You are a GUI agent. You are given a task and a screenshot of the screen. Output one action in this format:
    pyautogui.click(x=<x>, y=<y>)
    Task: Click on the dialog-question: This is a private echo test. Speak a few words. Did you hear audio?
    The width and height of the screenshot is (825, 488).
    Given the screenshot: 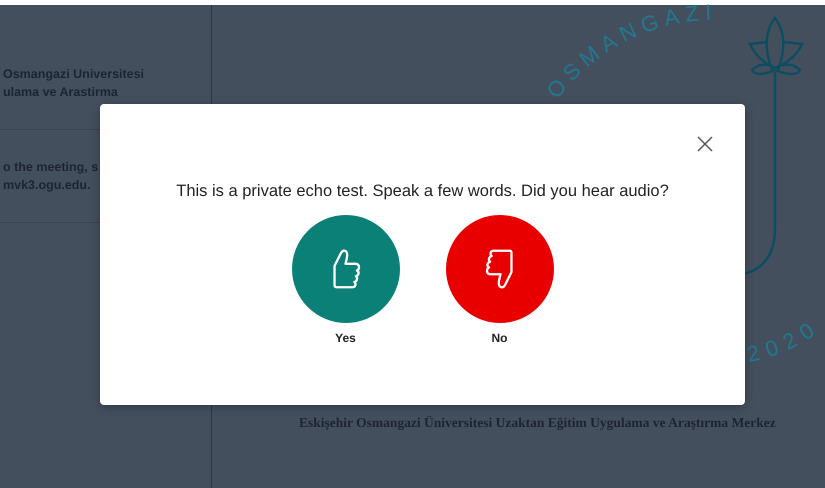 What is the action you would take?
    pyautogui.click(x=422, y=191)
    